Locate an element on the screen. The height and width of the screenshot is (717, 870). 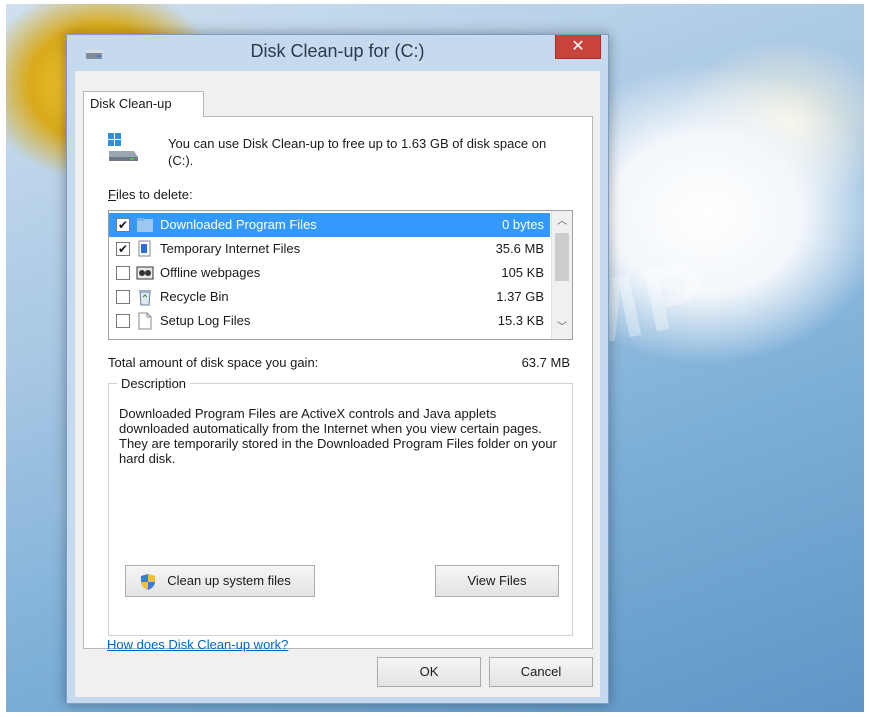
file-size: 0 bytes is located at coordinates (523, 224).